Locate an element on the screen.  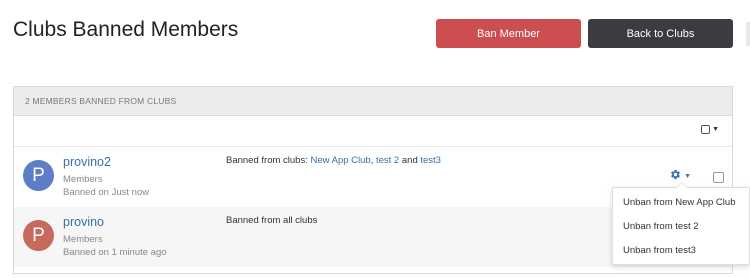
club-link-test3: test3 is located at coordinates (430, 160).